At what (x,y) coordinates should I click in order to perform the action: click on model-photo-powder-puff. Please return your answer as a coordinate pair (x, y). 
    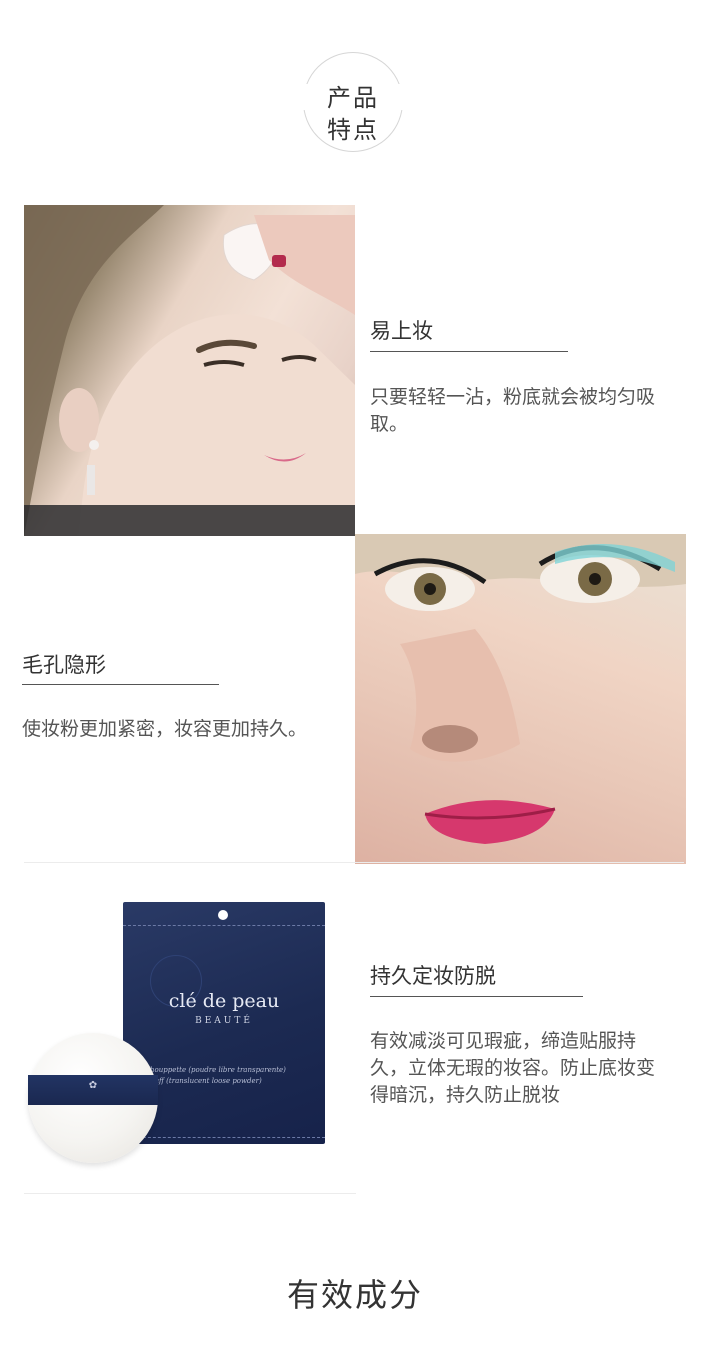
    Looking at the image, I should click on (189, 370).